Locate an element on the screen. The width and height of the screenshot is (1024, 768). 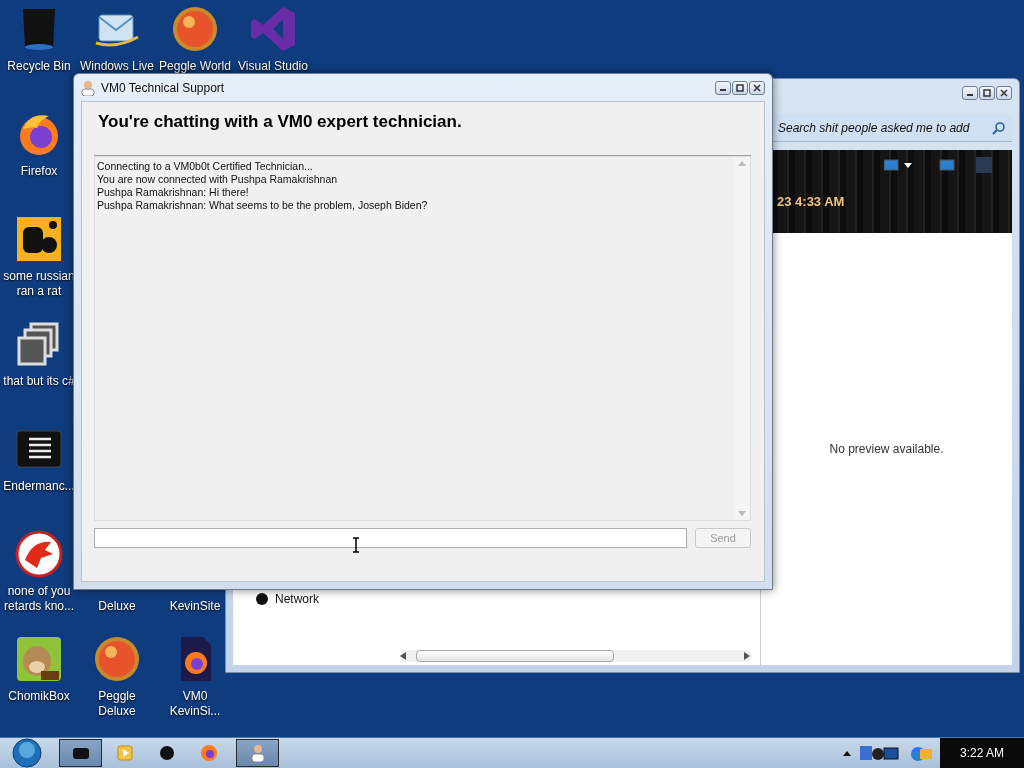
text-cursor-icon is located at coordinates (356, 545).